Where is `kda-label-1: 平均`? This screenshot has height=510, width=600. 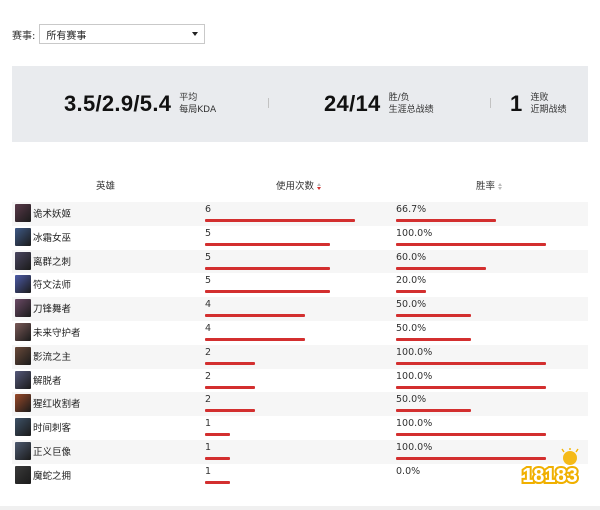
kda-label-1: 平均 is located at coordinates (188, 98).